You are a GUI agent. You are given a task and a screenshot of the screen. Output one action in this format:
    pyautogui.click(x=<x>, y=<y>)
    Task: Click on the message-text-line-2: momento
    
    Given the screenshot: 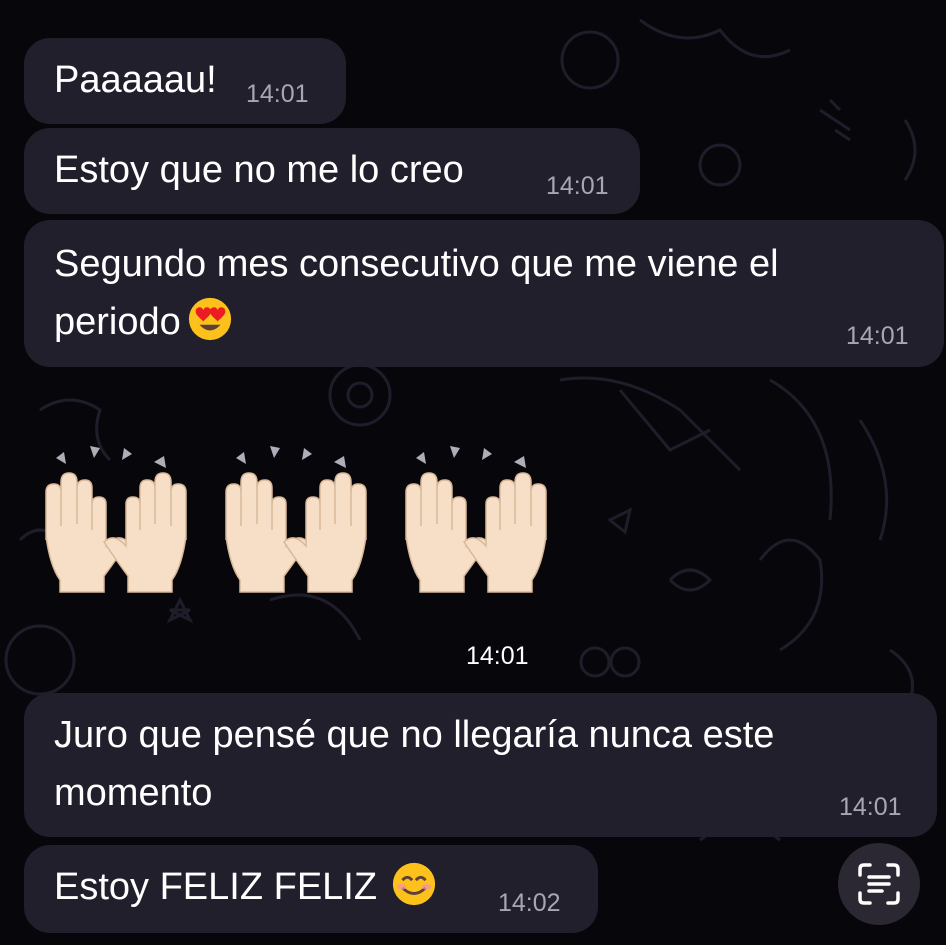 What is the action you would take?
    pyautogui.click(x=133, y=793)
    